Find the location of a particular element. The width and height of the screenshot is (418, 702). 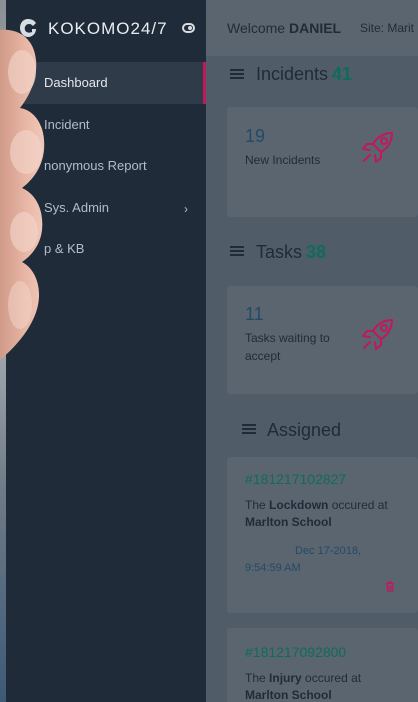

assigned-item-number: #181217102827 is located at coordinates (295, 479).